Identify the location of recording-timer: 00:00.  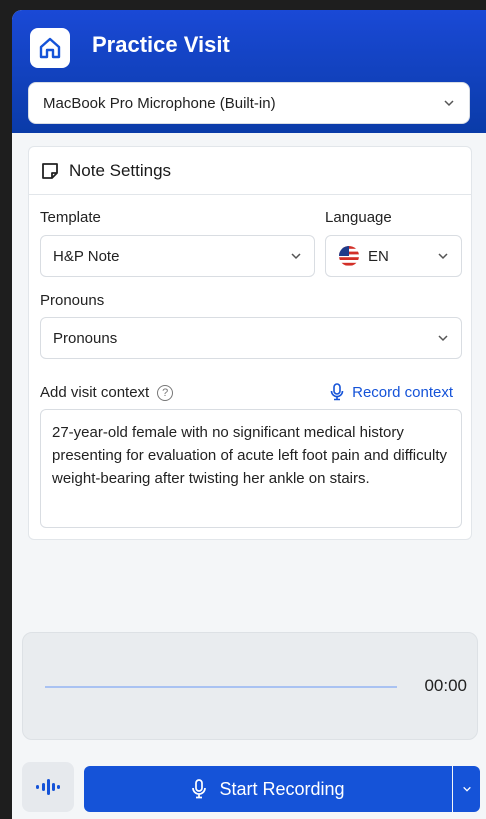
(445, 685).